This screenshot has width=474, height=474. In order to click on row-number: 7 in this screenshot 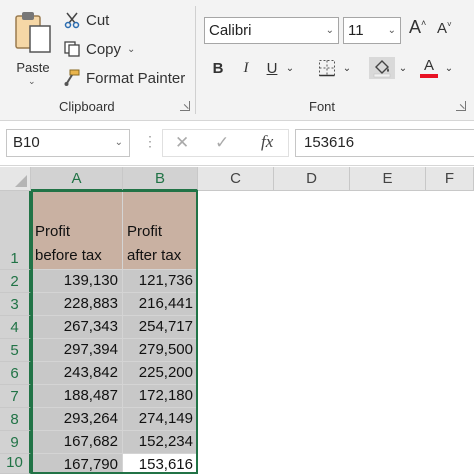, I will do `click(14, 396)`.